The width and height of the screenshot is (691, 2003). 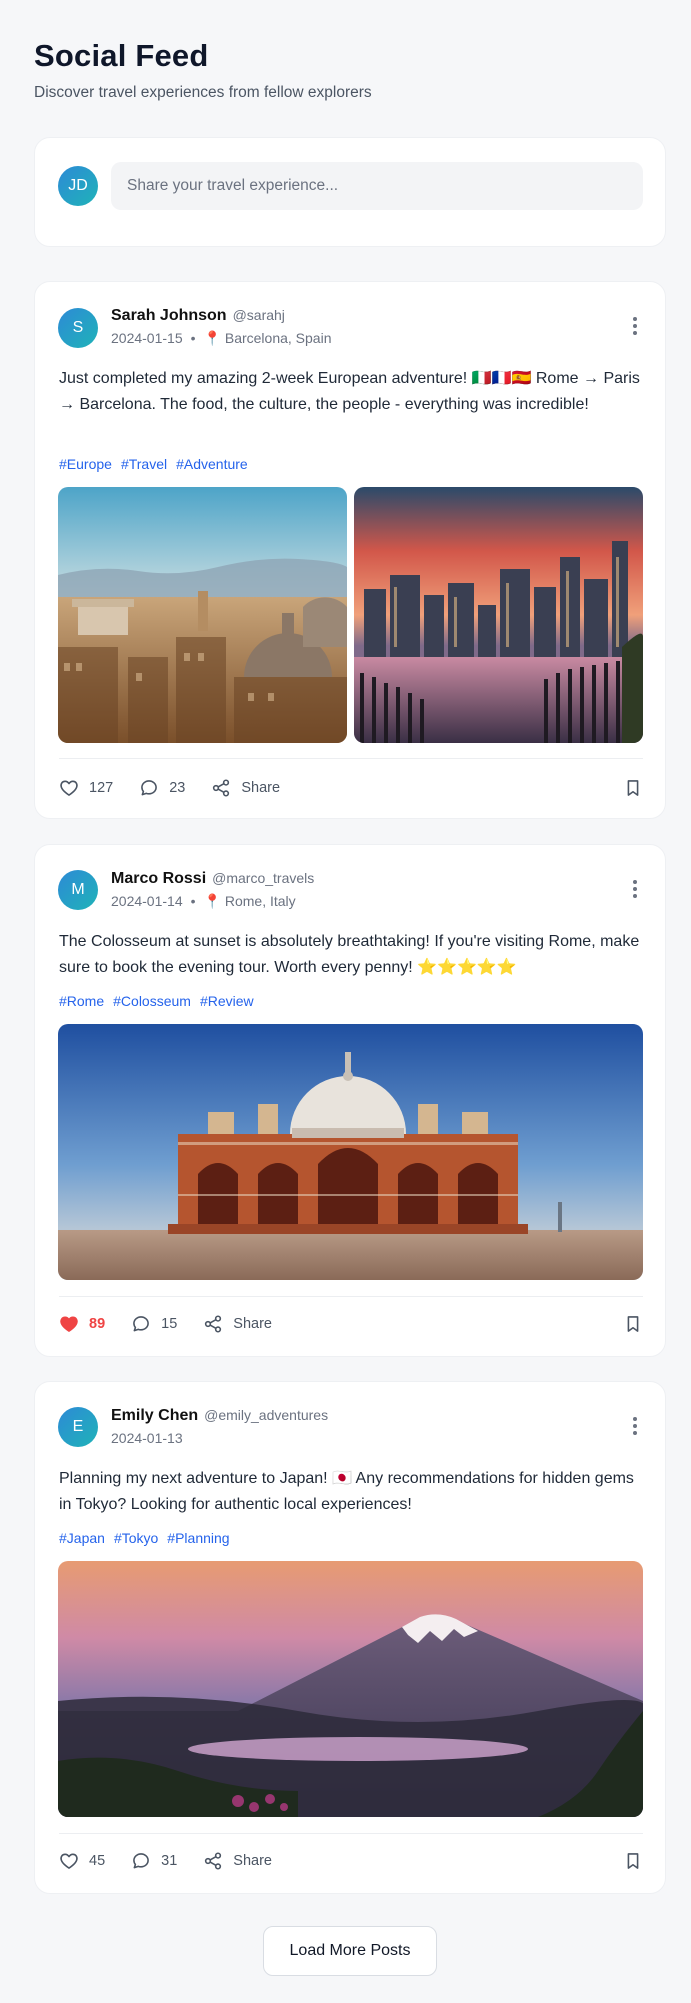 I want to click on post-meta: 2024-01-14 • 📍 Rome, Italy, so click(x=203, y=901).